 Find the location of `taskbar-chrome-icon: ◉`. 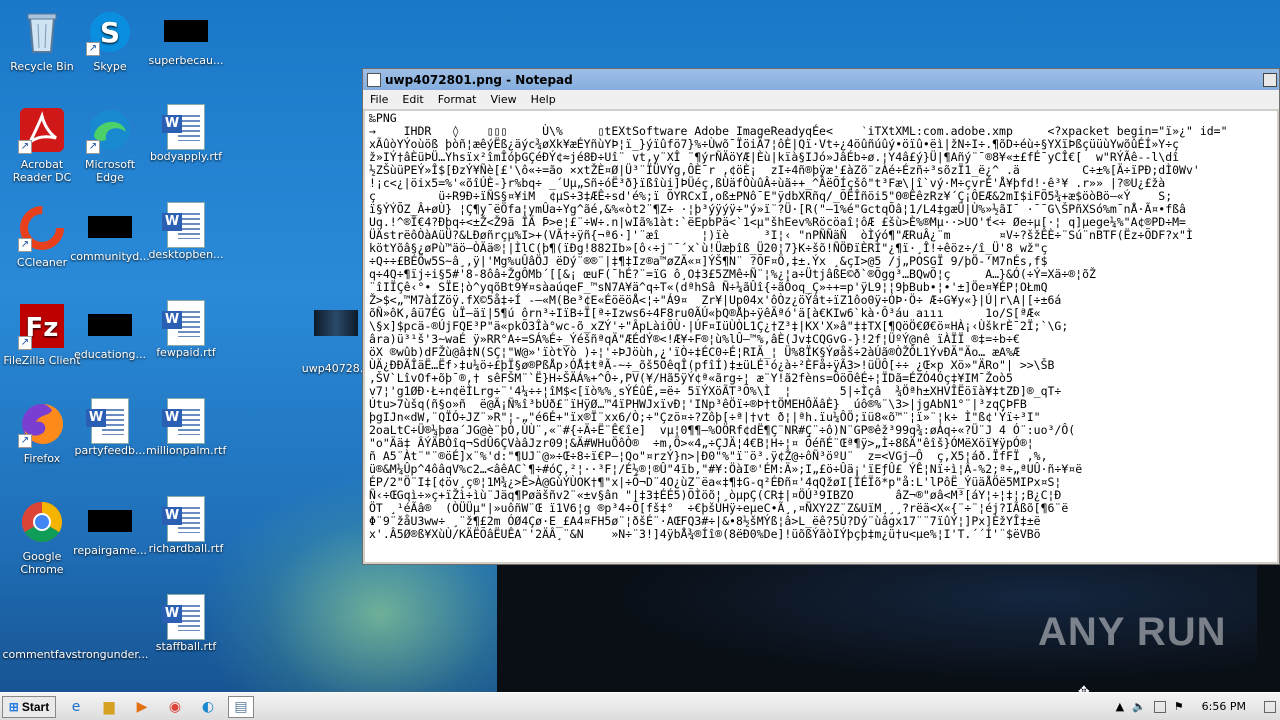

taskbar-chrome-icon: ◉ is located at coordinates (175, 707).